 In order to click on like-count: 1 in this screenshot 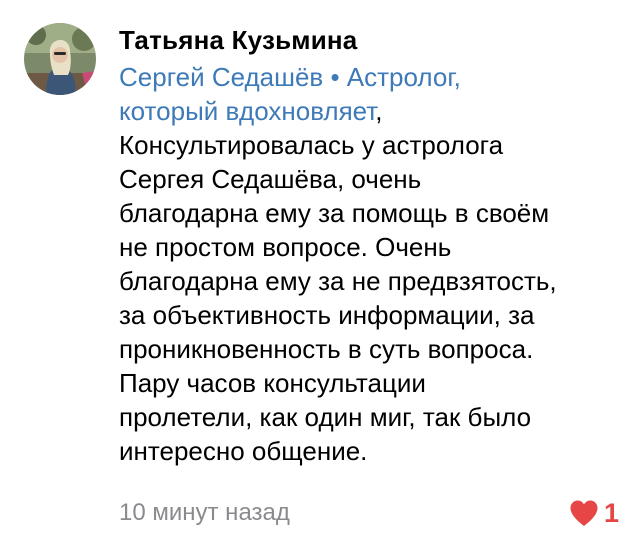, I will do `click(611, 513)`.